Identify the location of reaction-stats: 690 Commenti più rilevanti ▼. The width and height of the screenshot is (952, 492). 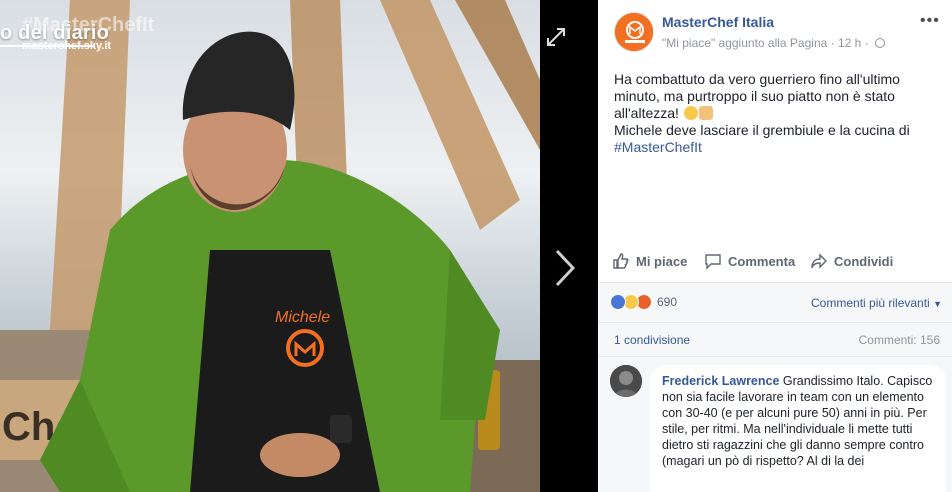
(775, 302).